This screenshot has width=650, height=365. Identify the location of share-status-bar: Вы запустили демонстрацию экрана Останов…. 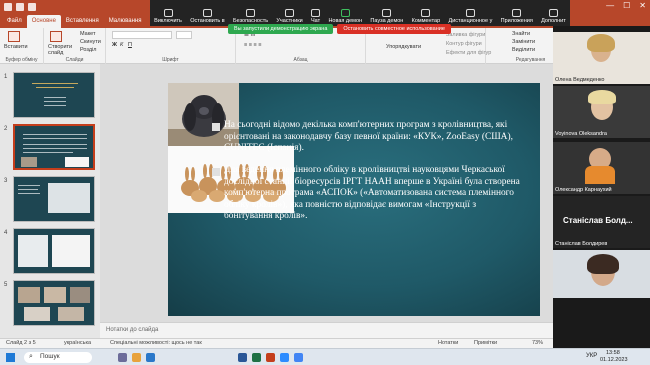
(378, 29).